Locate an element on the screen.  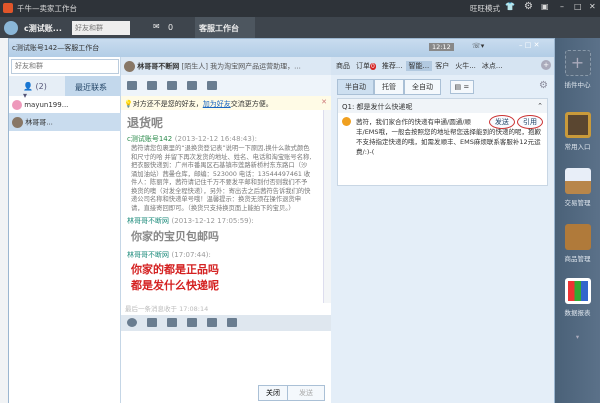
plugin-tabs: 商品 订单0 推荐... 智能... 客户 火牛... 冰点... + is located at coordinates (442, 66).